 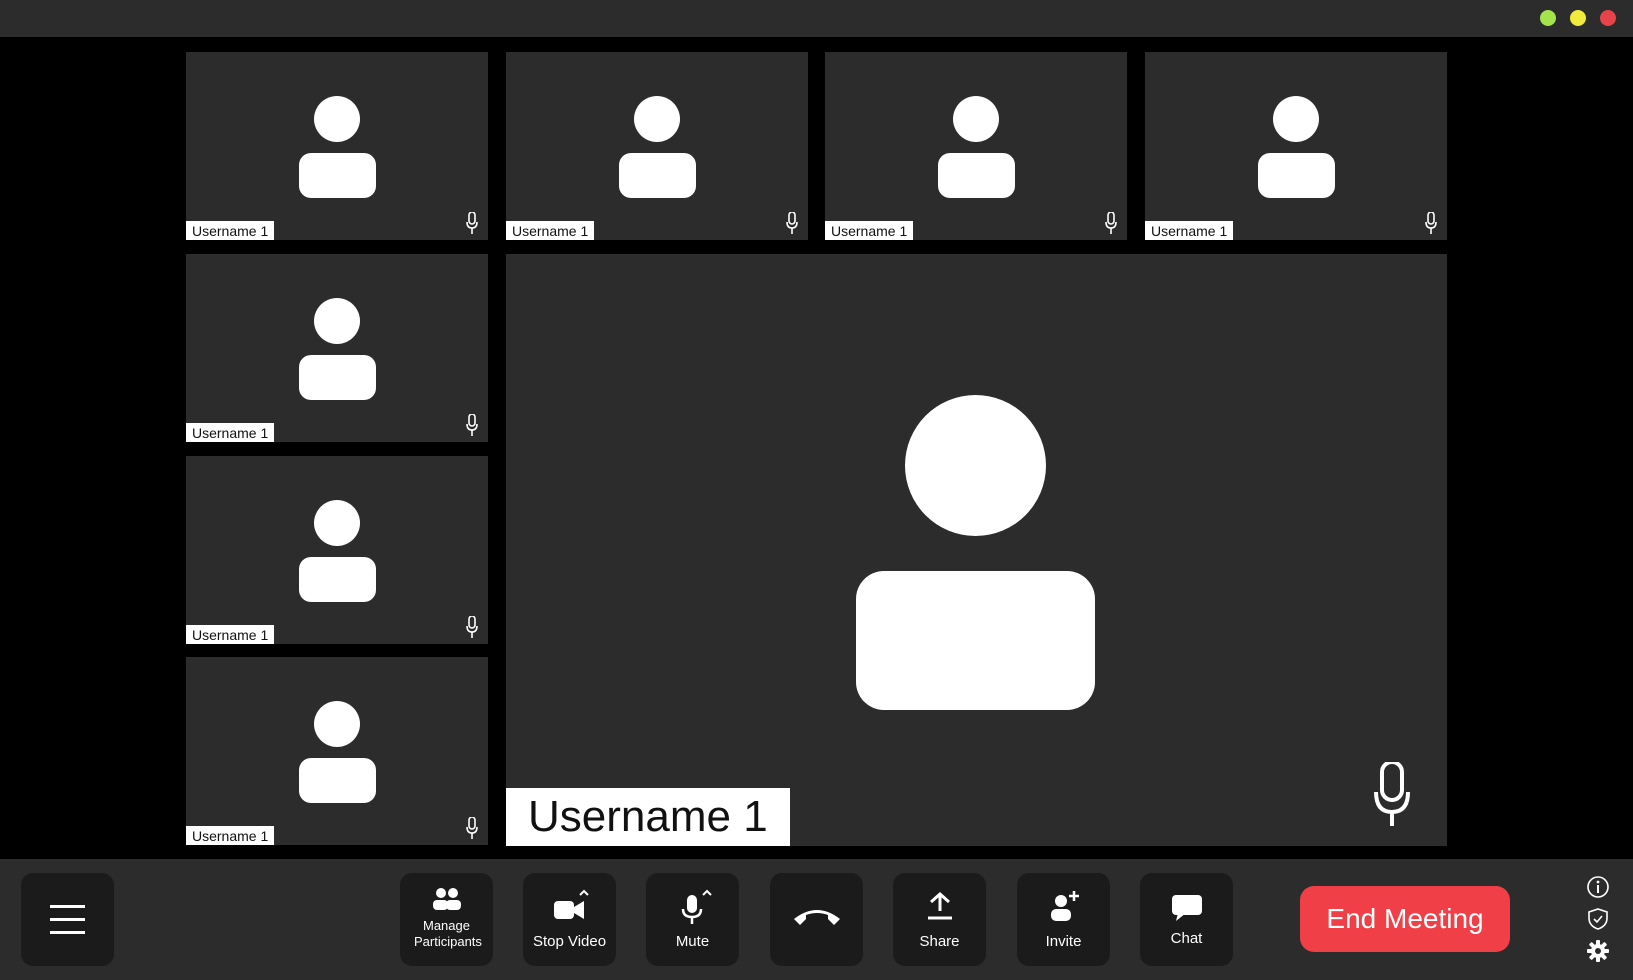 I want to click on stop-video-button: Stop Video, so click(x=569, y=919).